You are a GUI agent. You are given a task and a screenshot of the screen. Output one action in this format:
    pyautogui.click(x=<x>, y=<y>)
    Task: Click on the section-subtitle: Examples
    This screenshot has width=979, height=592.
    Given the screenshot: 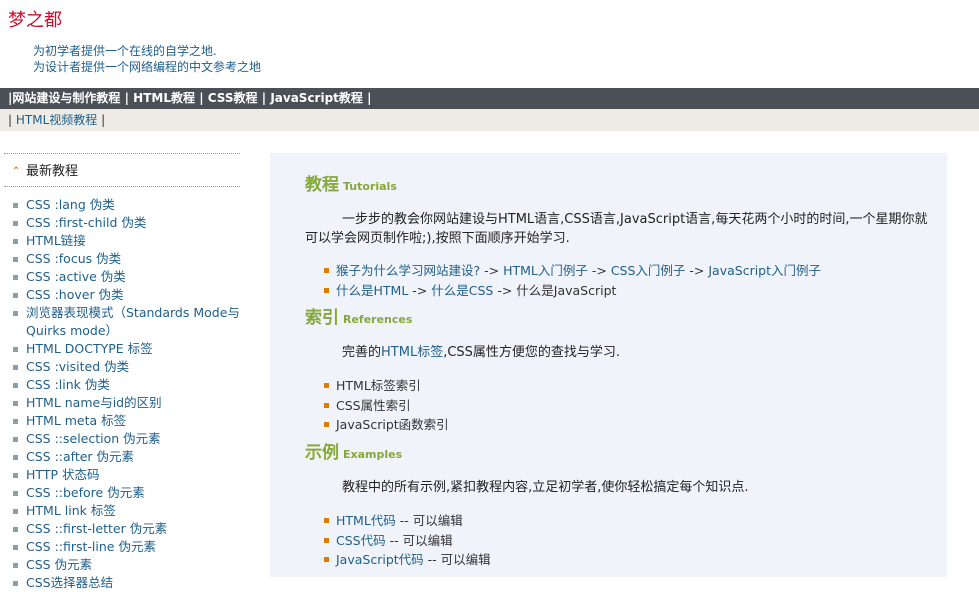 What is the action you would take?
    pyautogui.click(x=373, y=454)
    